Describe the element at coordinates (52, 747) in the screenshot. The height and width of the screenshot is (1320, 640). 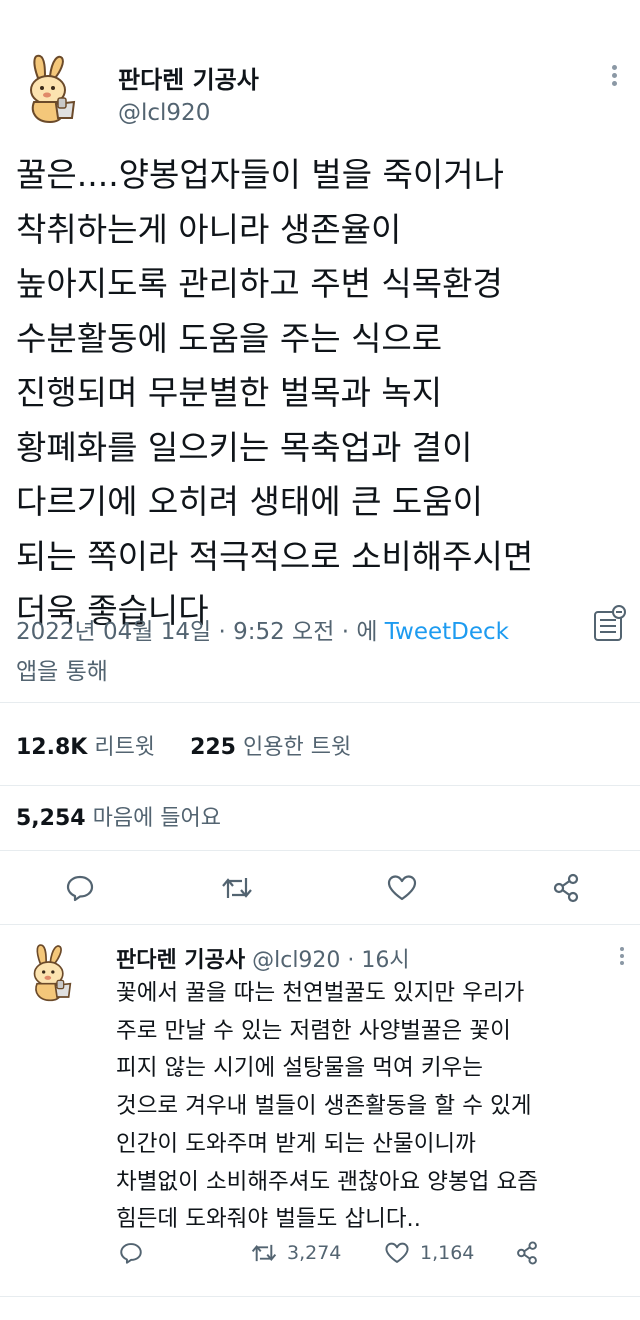
I see `retweets-count: 12.8K` at that location.